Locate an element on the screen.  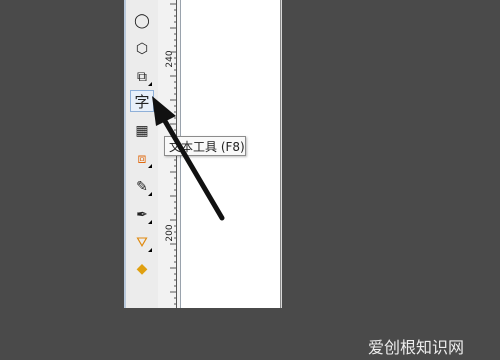
annotation-arrow is located at coordinates (188, 158).